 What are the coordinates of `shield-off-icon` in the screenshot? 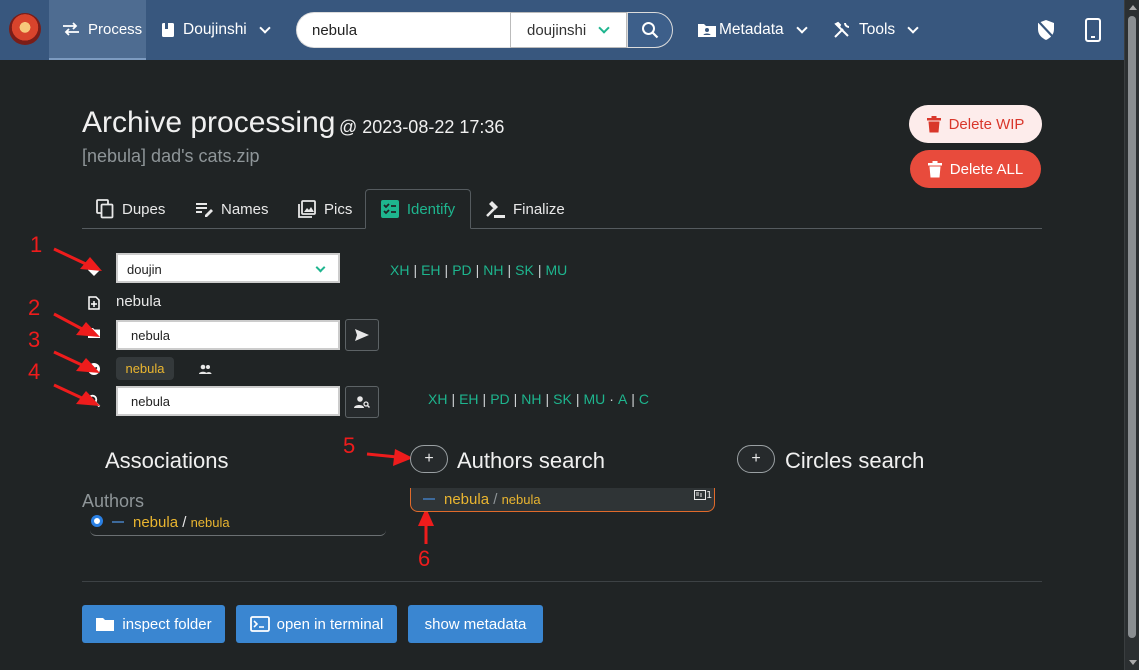 It's located at (1046, 30).